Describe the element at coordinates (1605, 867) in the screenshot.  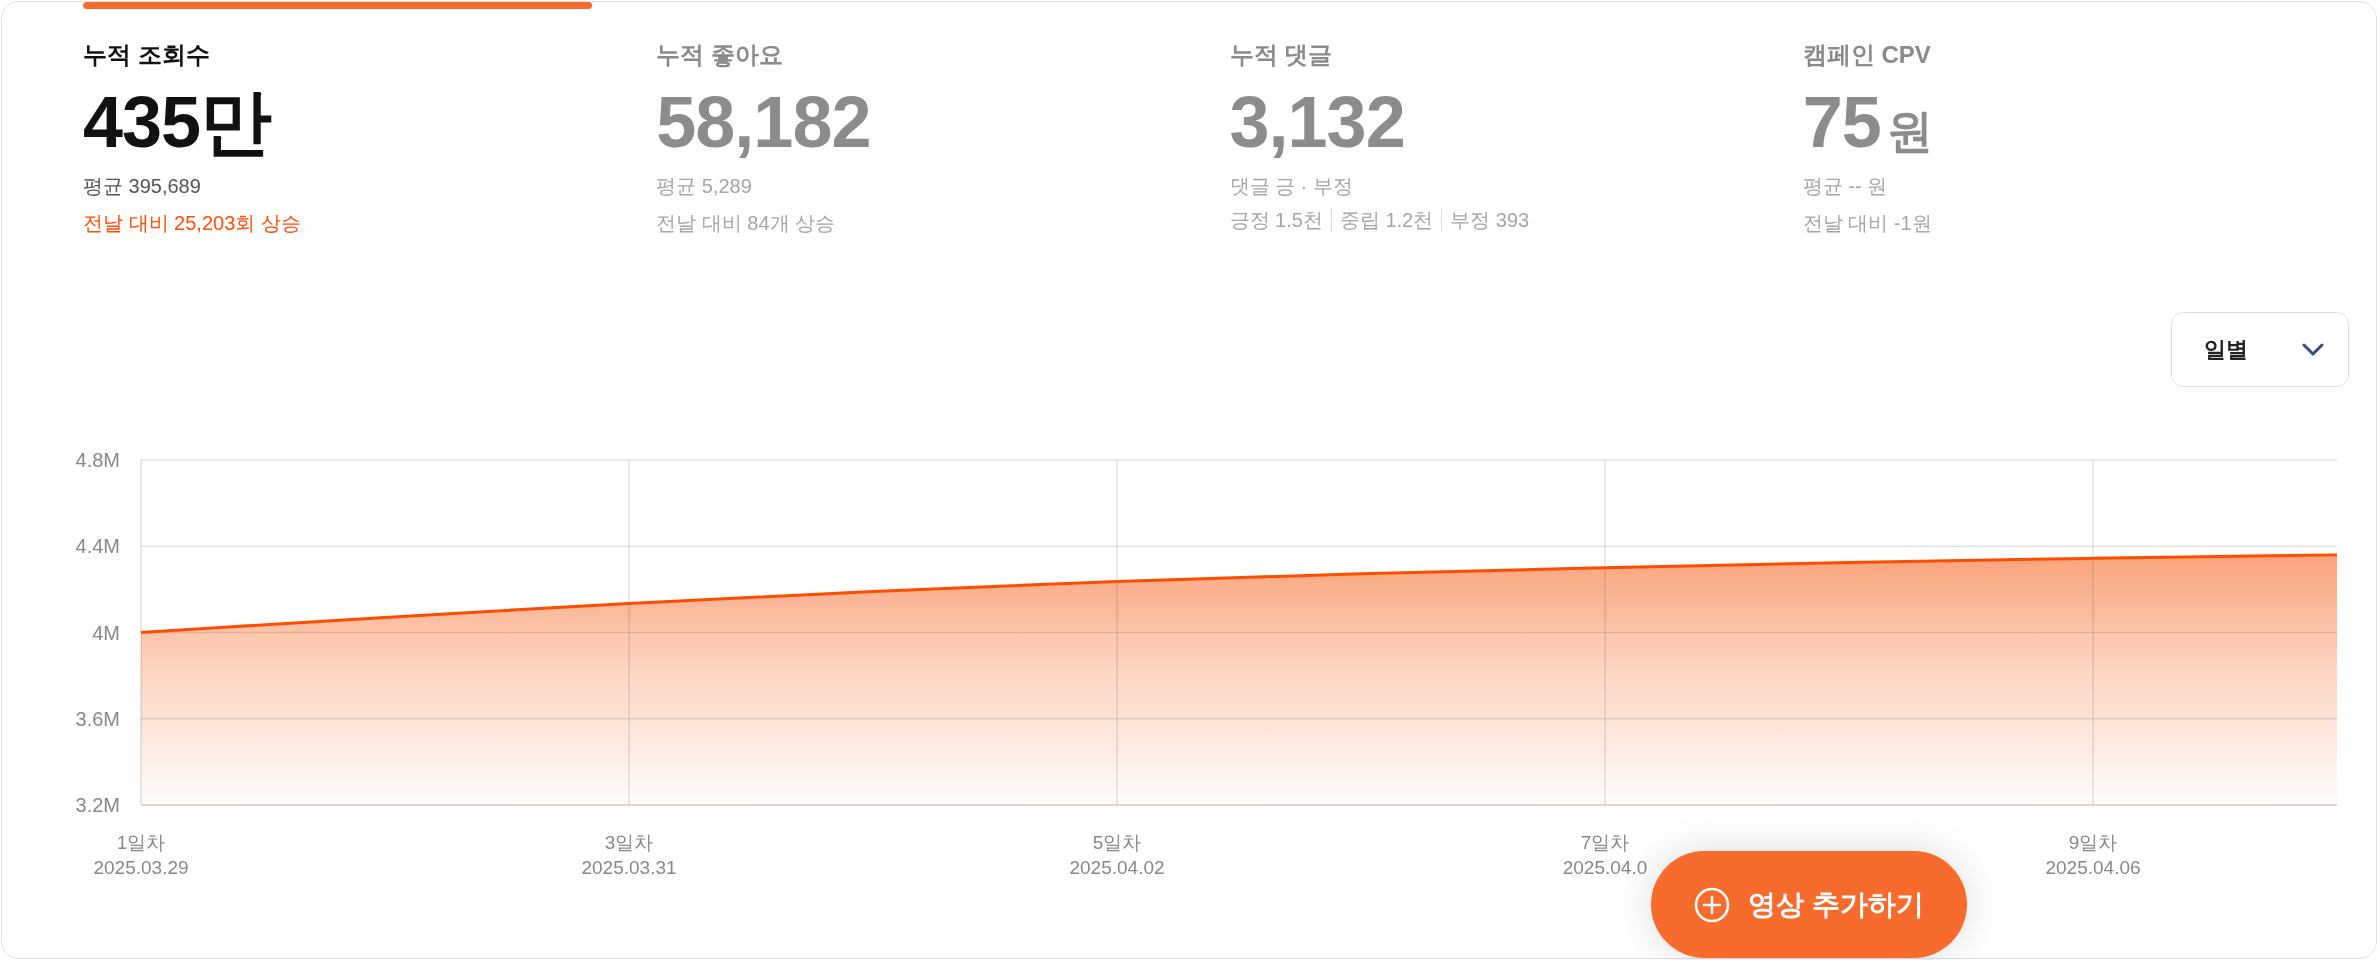
I see `x-axis-date: 2025.04.0` at that location.